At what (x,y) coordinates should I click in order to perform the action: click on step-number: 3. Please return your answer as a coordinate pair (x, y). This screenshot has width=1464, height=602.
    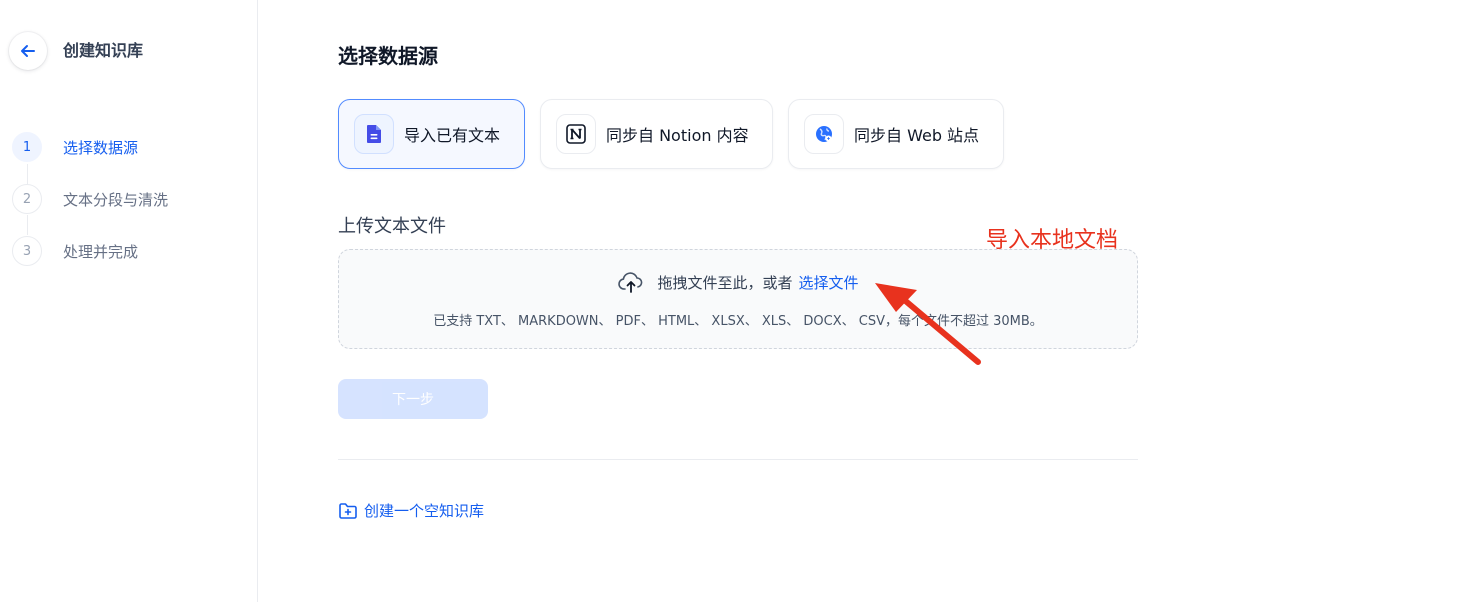
    Looking at the image, I should click on (27, 251).